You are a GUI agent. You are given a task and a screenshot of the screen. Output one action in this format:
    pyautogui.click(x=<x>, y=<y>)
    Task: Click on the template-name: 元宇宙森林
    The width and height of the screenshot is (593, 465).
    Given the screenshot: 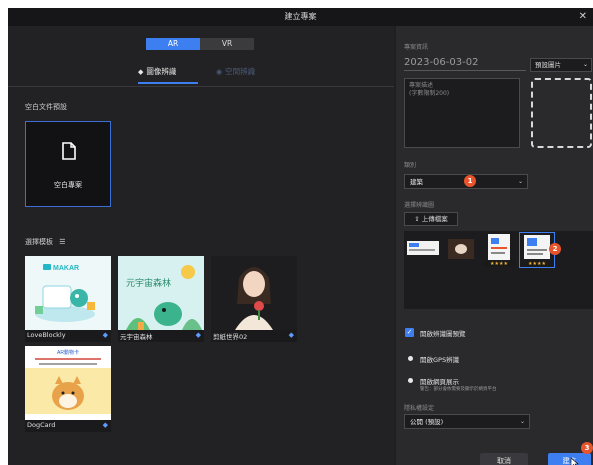 What is the action you would take?
    pyautogui.click(x=136, y=337)
    